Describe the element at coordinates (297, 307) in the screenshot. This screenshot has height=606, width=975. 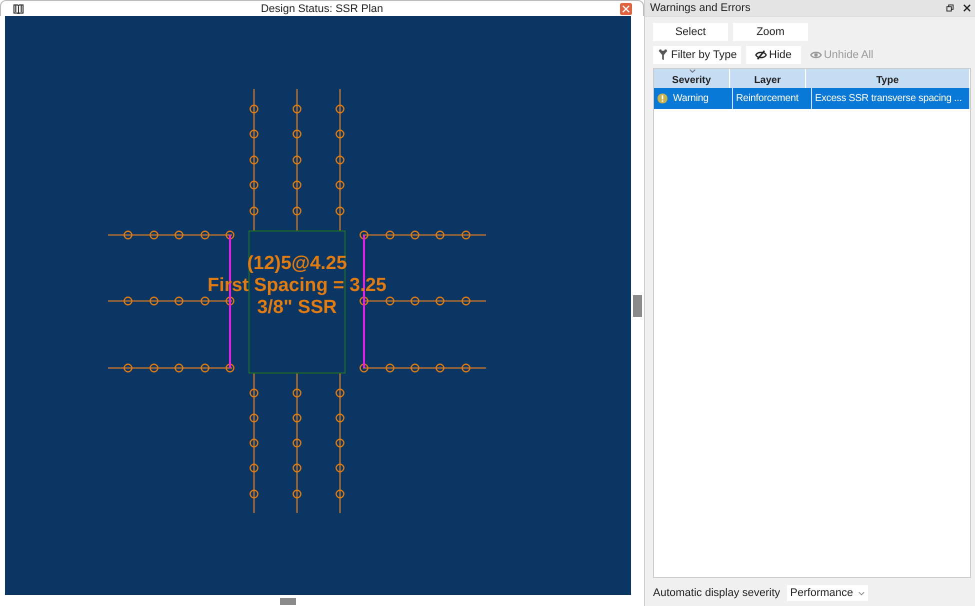
I see `rail-label: 3/8" SSR` at that location.